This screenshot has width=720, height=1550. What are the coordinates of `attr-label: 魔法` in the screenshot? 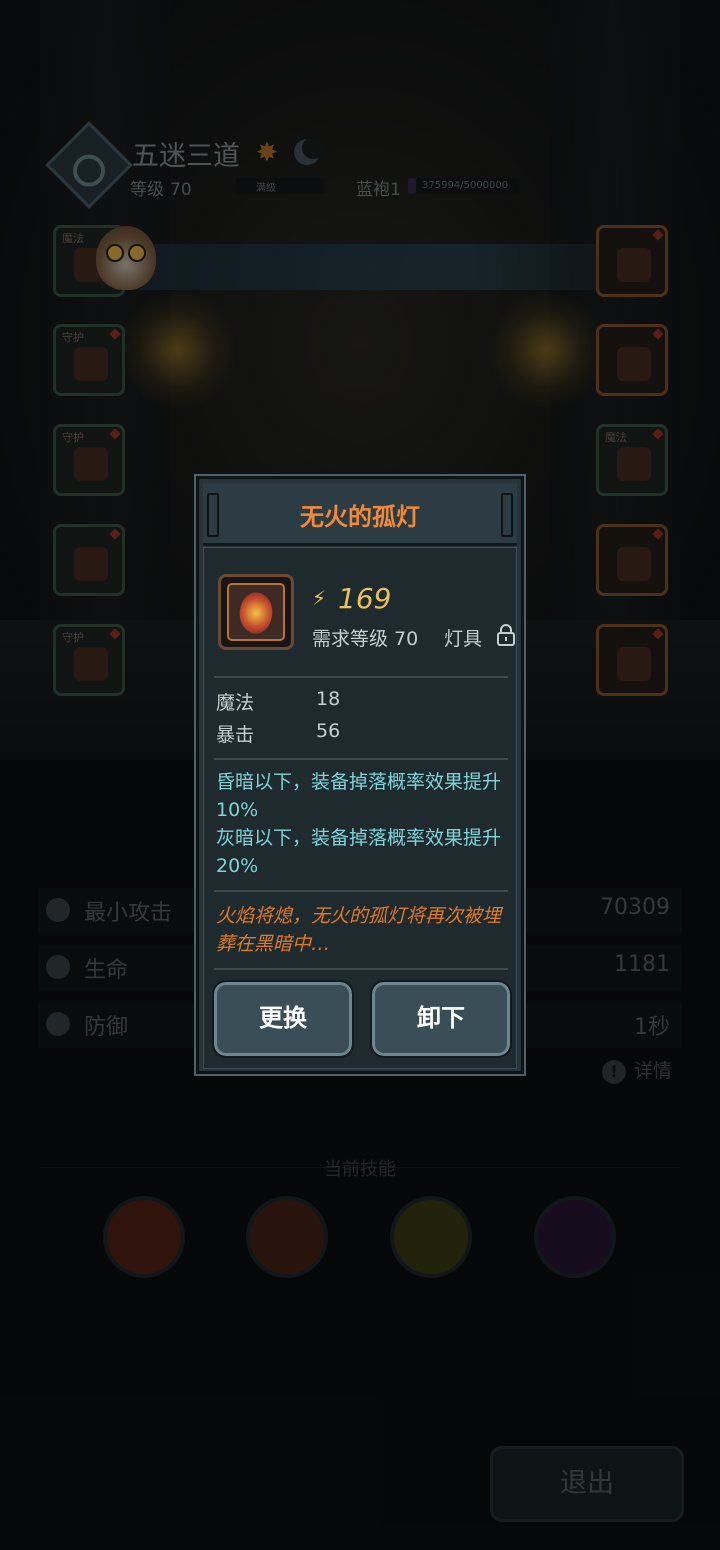 It's located at (235, 703).